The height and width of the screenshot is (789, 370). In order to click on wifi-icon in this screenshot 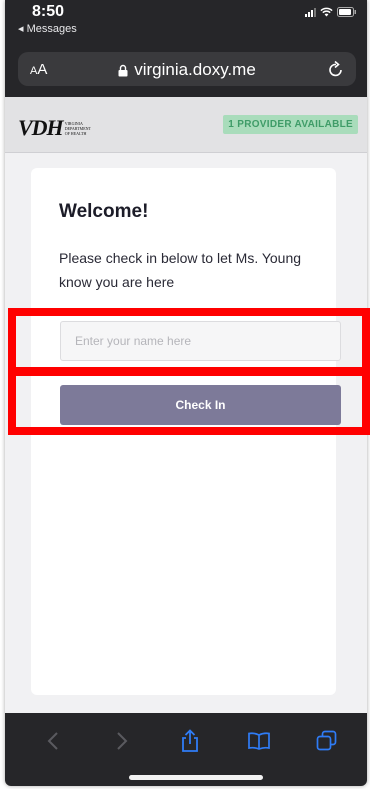, I will do `click(326, 12)`.